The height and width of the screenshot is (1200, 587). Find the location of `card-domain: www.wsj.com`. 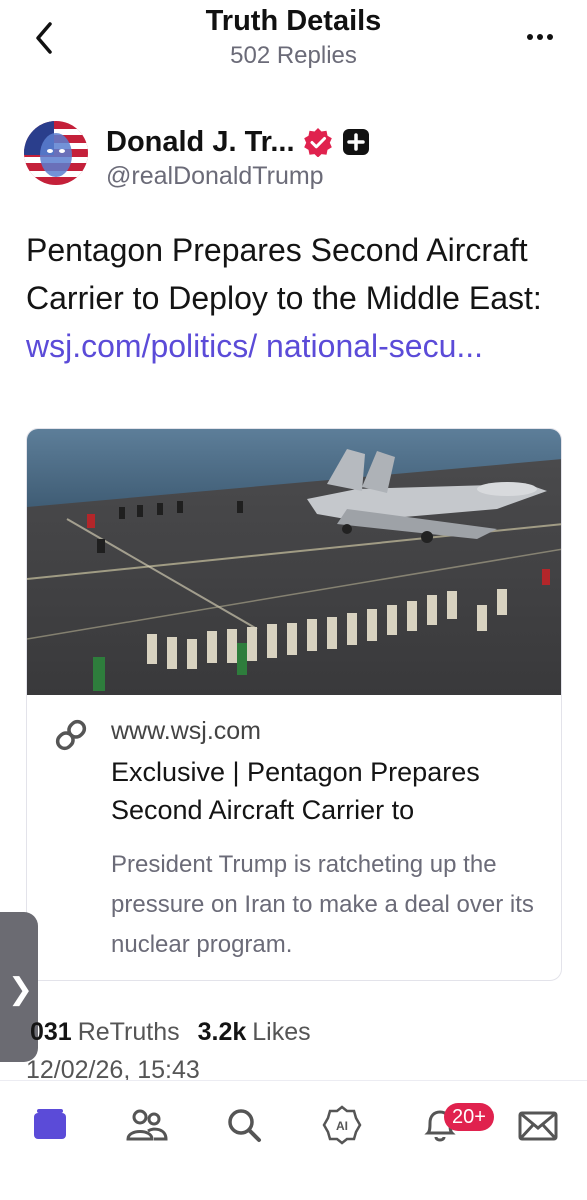

card-domain: www.wsj.com is located at coordinates (186, 731).